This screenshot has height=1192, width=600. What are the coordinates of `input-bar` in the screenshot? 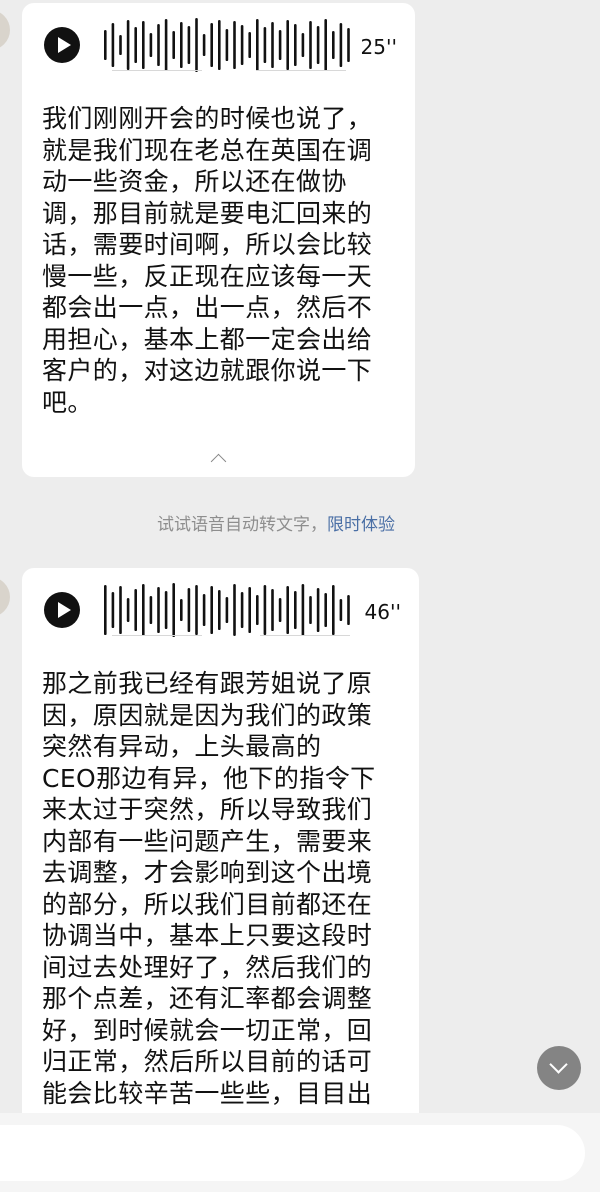 It's located at (300, 1152).